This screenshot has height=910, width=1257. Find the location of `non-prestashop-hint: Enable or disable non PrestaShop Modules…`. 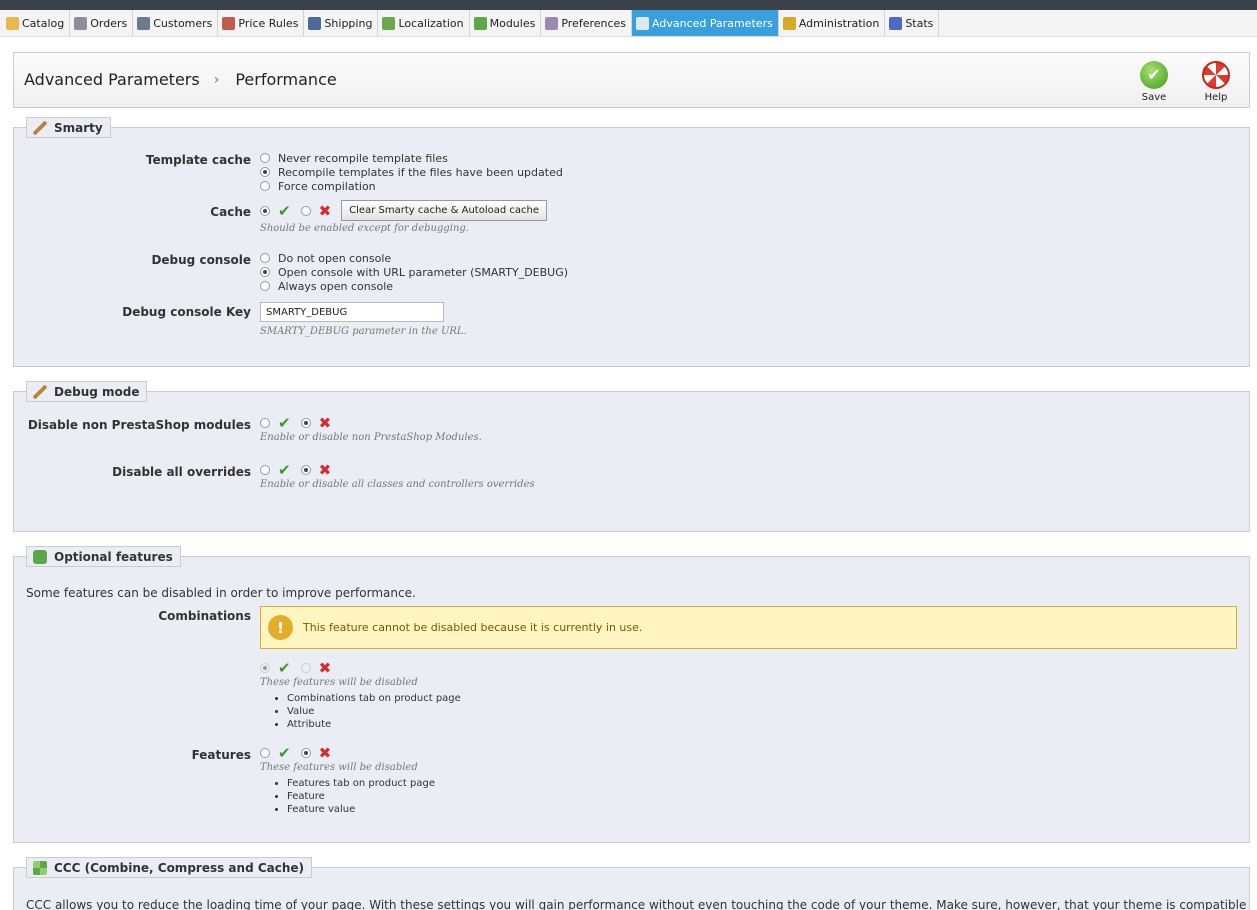

non-prestashop-hint: Enable or disable non PrestaShop Modules… is located at coordinates (371, 437).